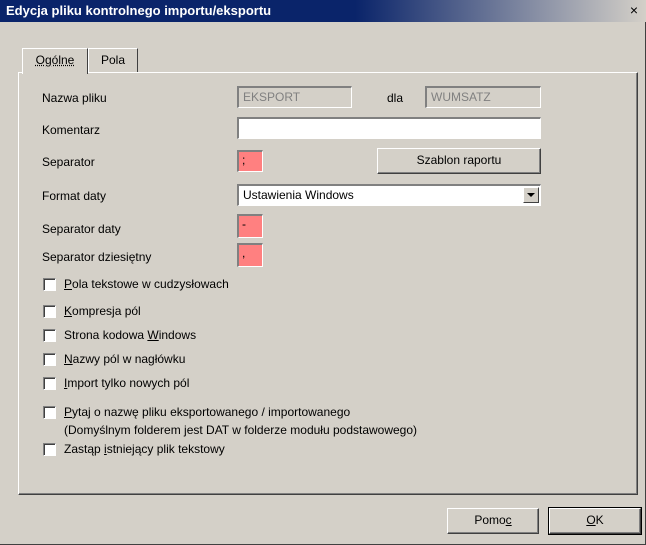 Image resolution: width=646 pixels, height=545 pixels. What do you see at coordinates (102, 311) in the screenshot?
I see `checkbox-label: Kompresja pól` at bounding box center [102, 311].